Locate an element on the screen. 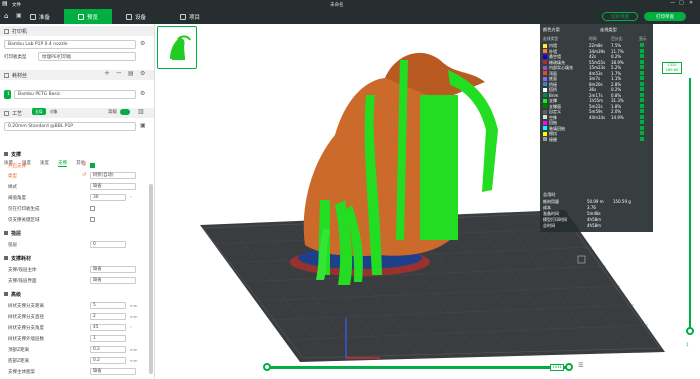  top-z-distance-input: 0.2 is located at coordinates (108, 349).